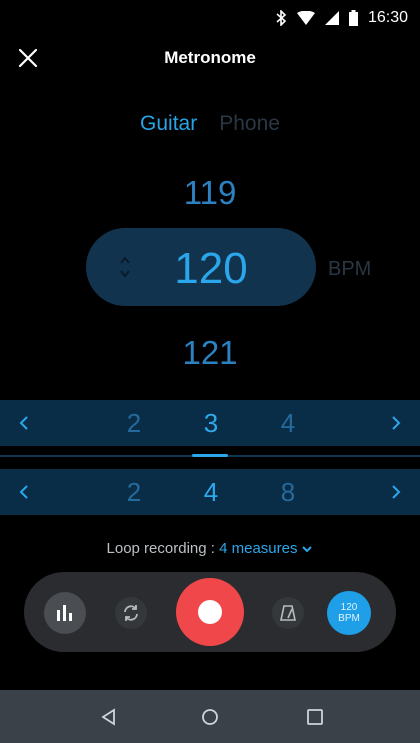 The image size is (420, 743). What do you see at coordinates (249, 124) in the screenshot?
I see `tab-phone: Phone` at bounding box center [249, 124].